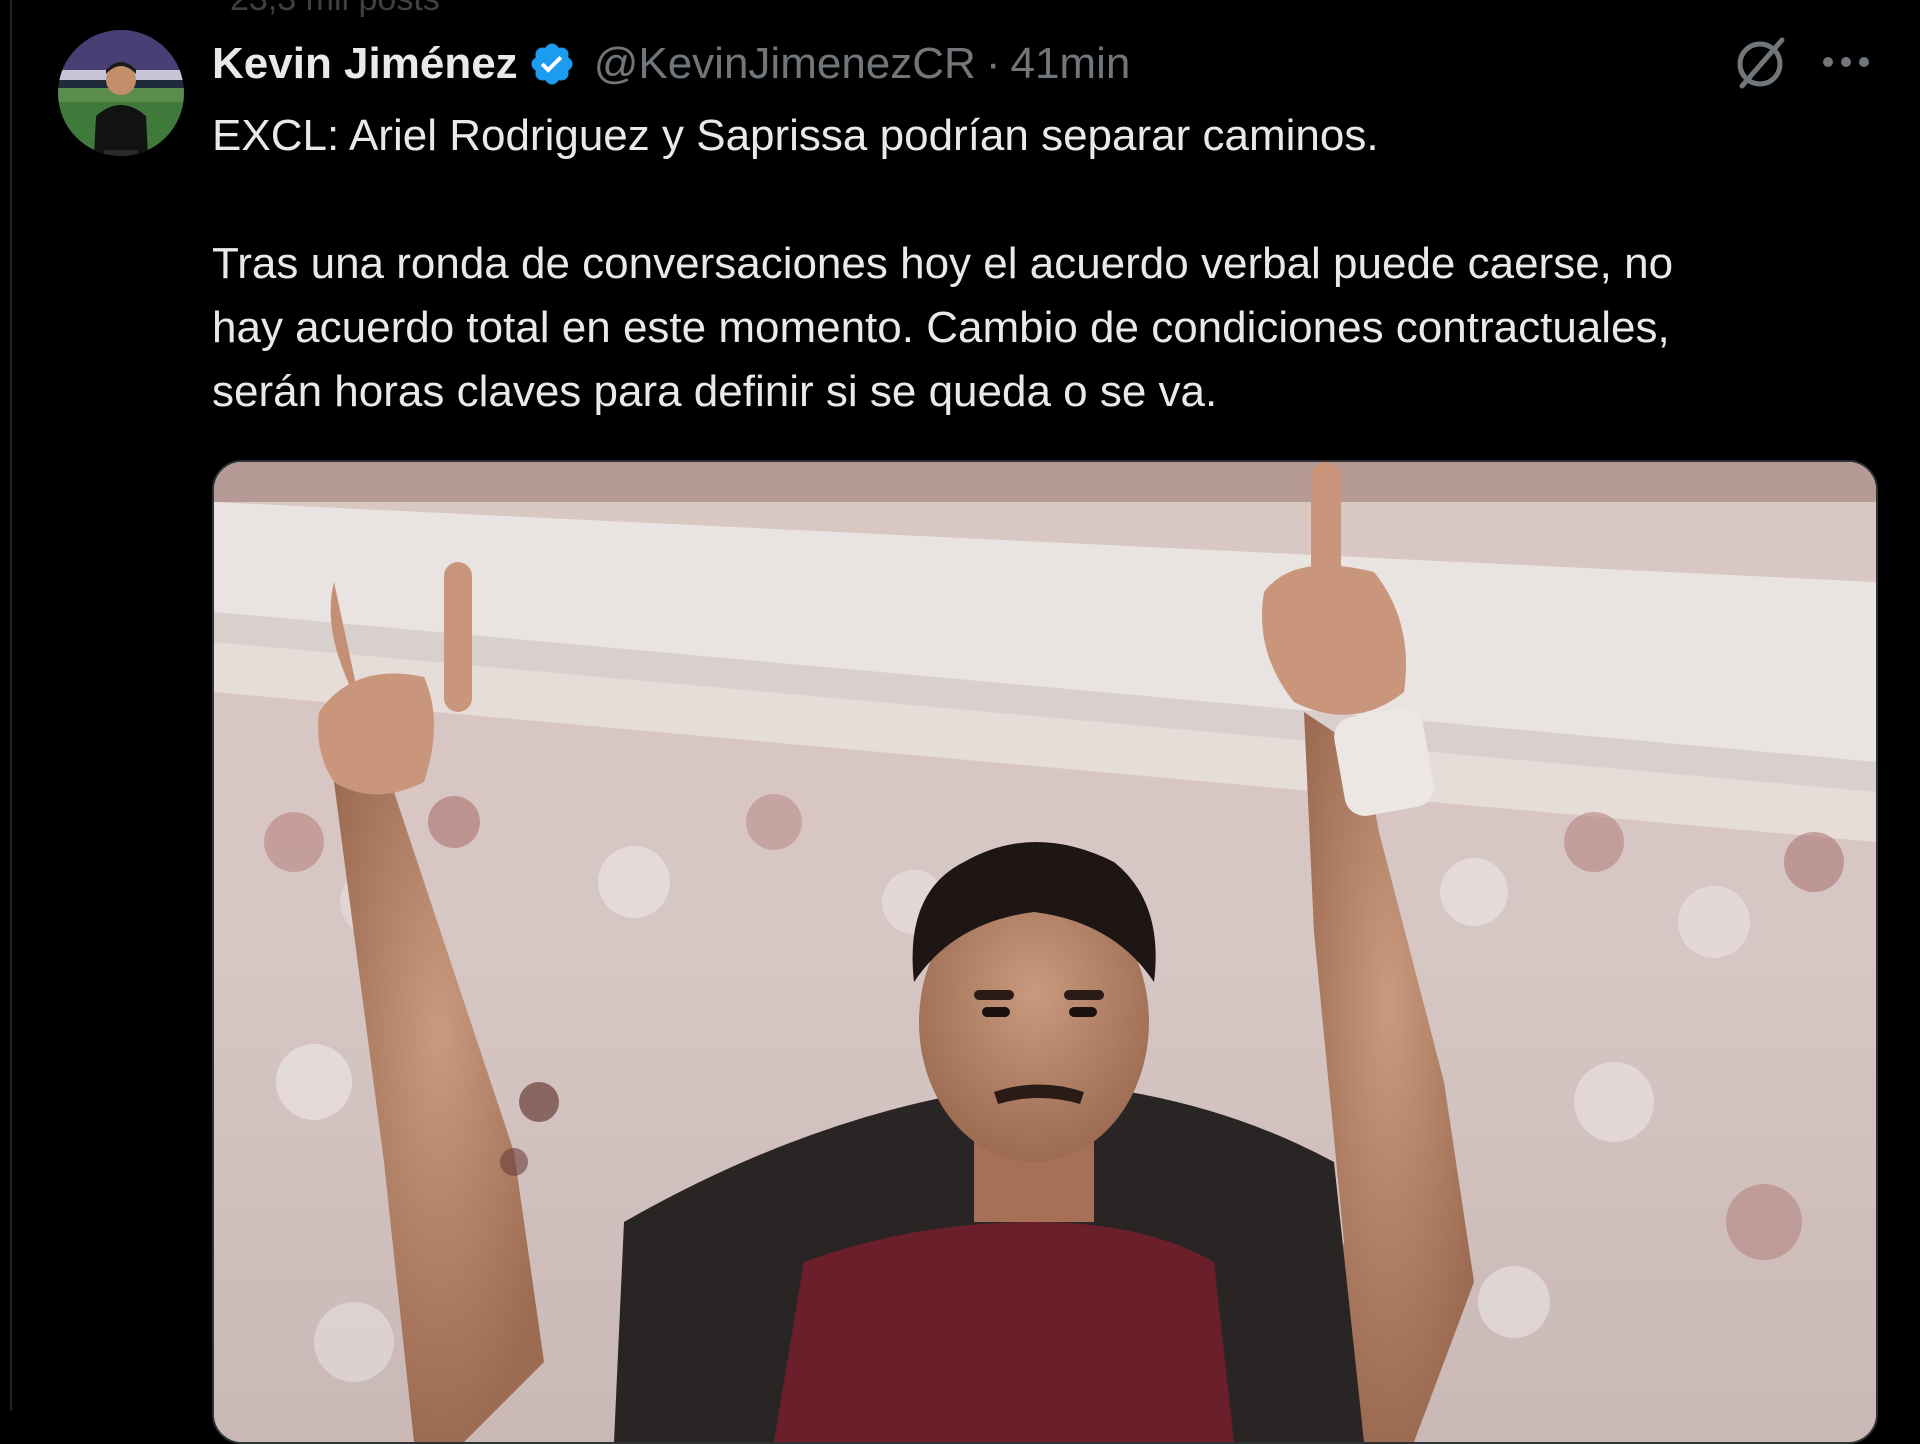 This screenshot has width=1920, height=1444. I want to click on author-handle: @KevinJimenezCR, so click(785, 64).